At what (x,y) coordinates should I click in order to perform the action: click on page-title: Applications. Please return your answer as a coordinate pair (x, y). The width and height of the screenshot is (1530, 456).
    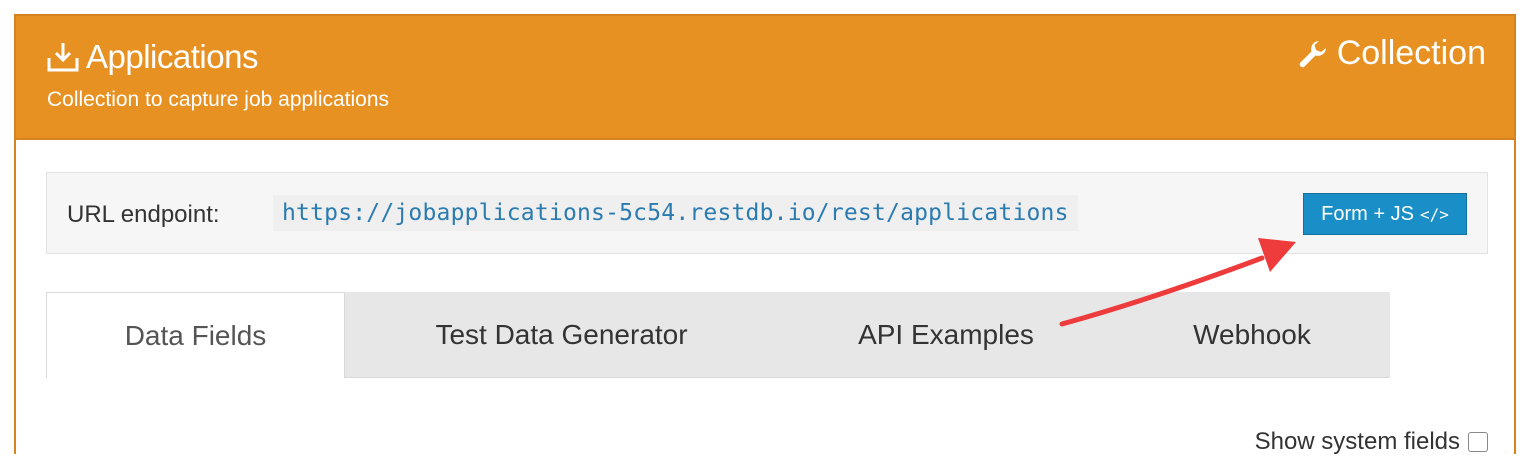
    Looking at the image, I should click on (172, 56).